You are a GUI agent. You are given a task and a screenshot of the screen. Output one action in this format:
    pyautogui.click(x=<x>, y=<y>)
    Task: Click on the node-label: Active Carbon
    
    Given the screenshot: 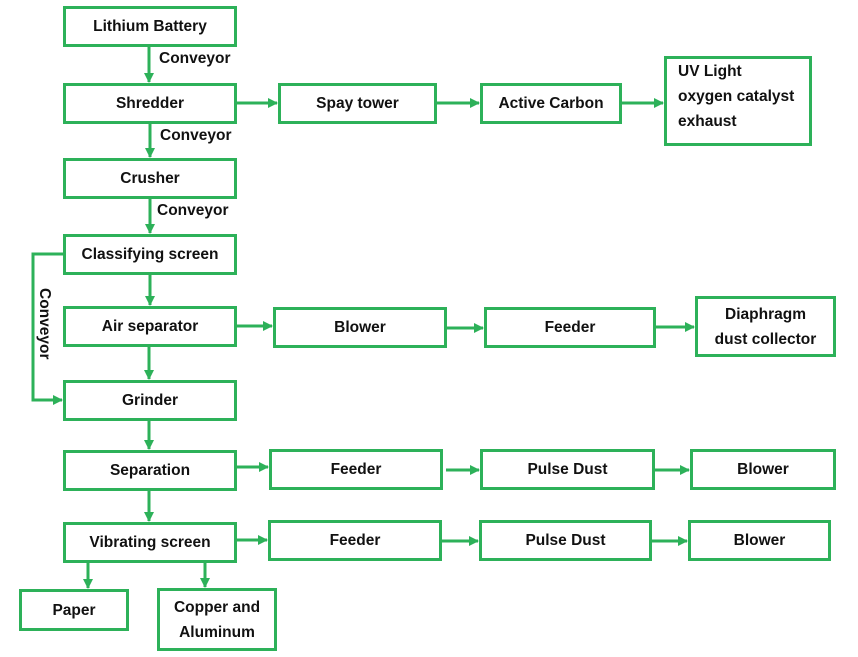 What is the action you would take?
    pyautogui.click(x=551, y=103)
    